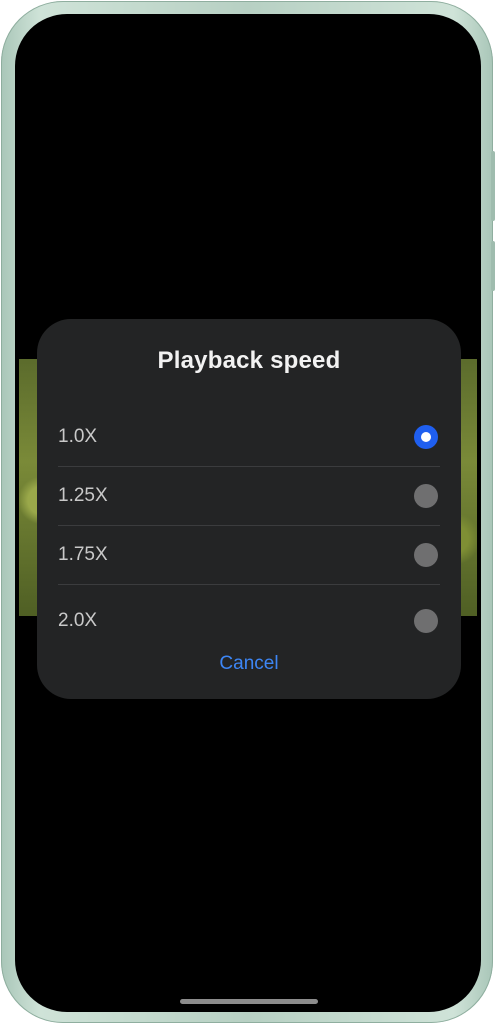  What do you see at coordinates (78, 436) in the screenshot?
I see `speed-option-label: 1.0X` at bounding box center [78, 436].